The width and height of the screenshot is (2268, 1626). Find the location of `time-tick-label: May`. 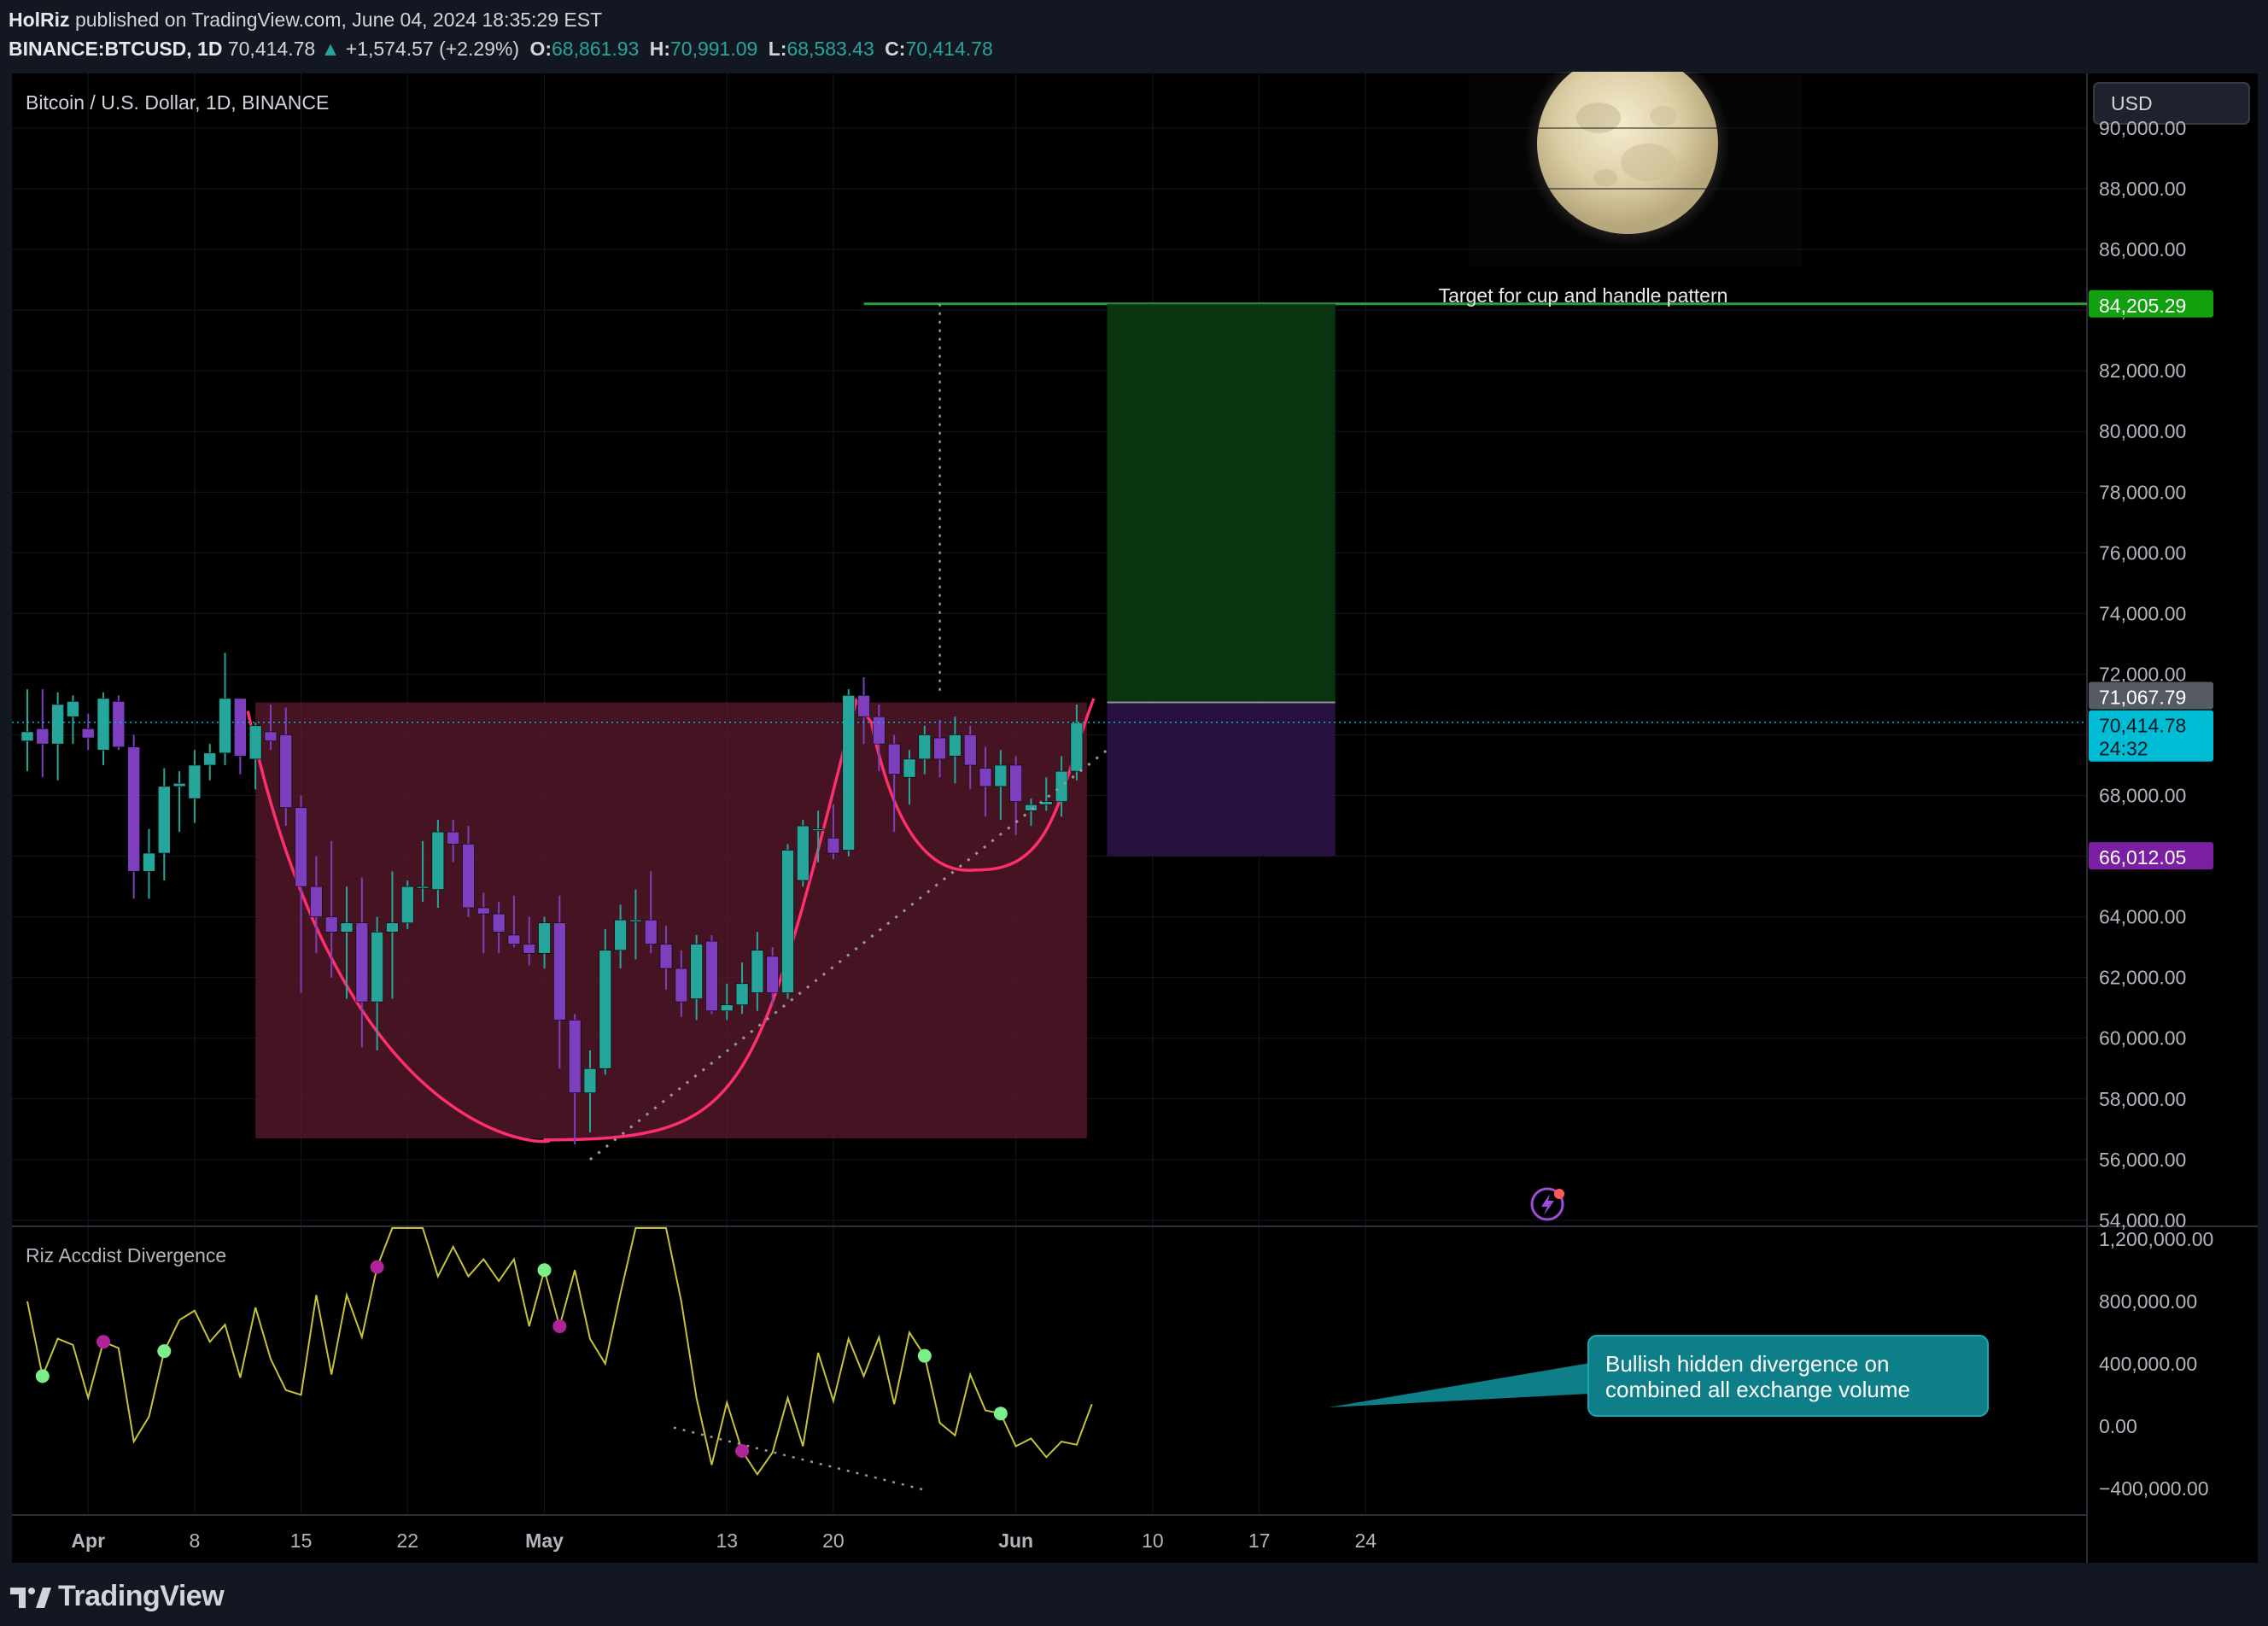

time-tick-label: May is located at coordinates (544, 1540).